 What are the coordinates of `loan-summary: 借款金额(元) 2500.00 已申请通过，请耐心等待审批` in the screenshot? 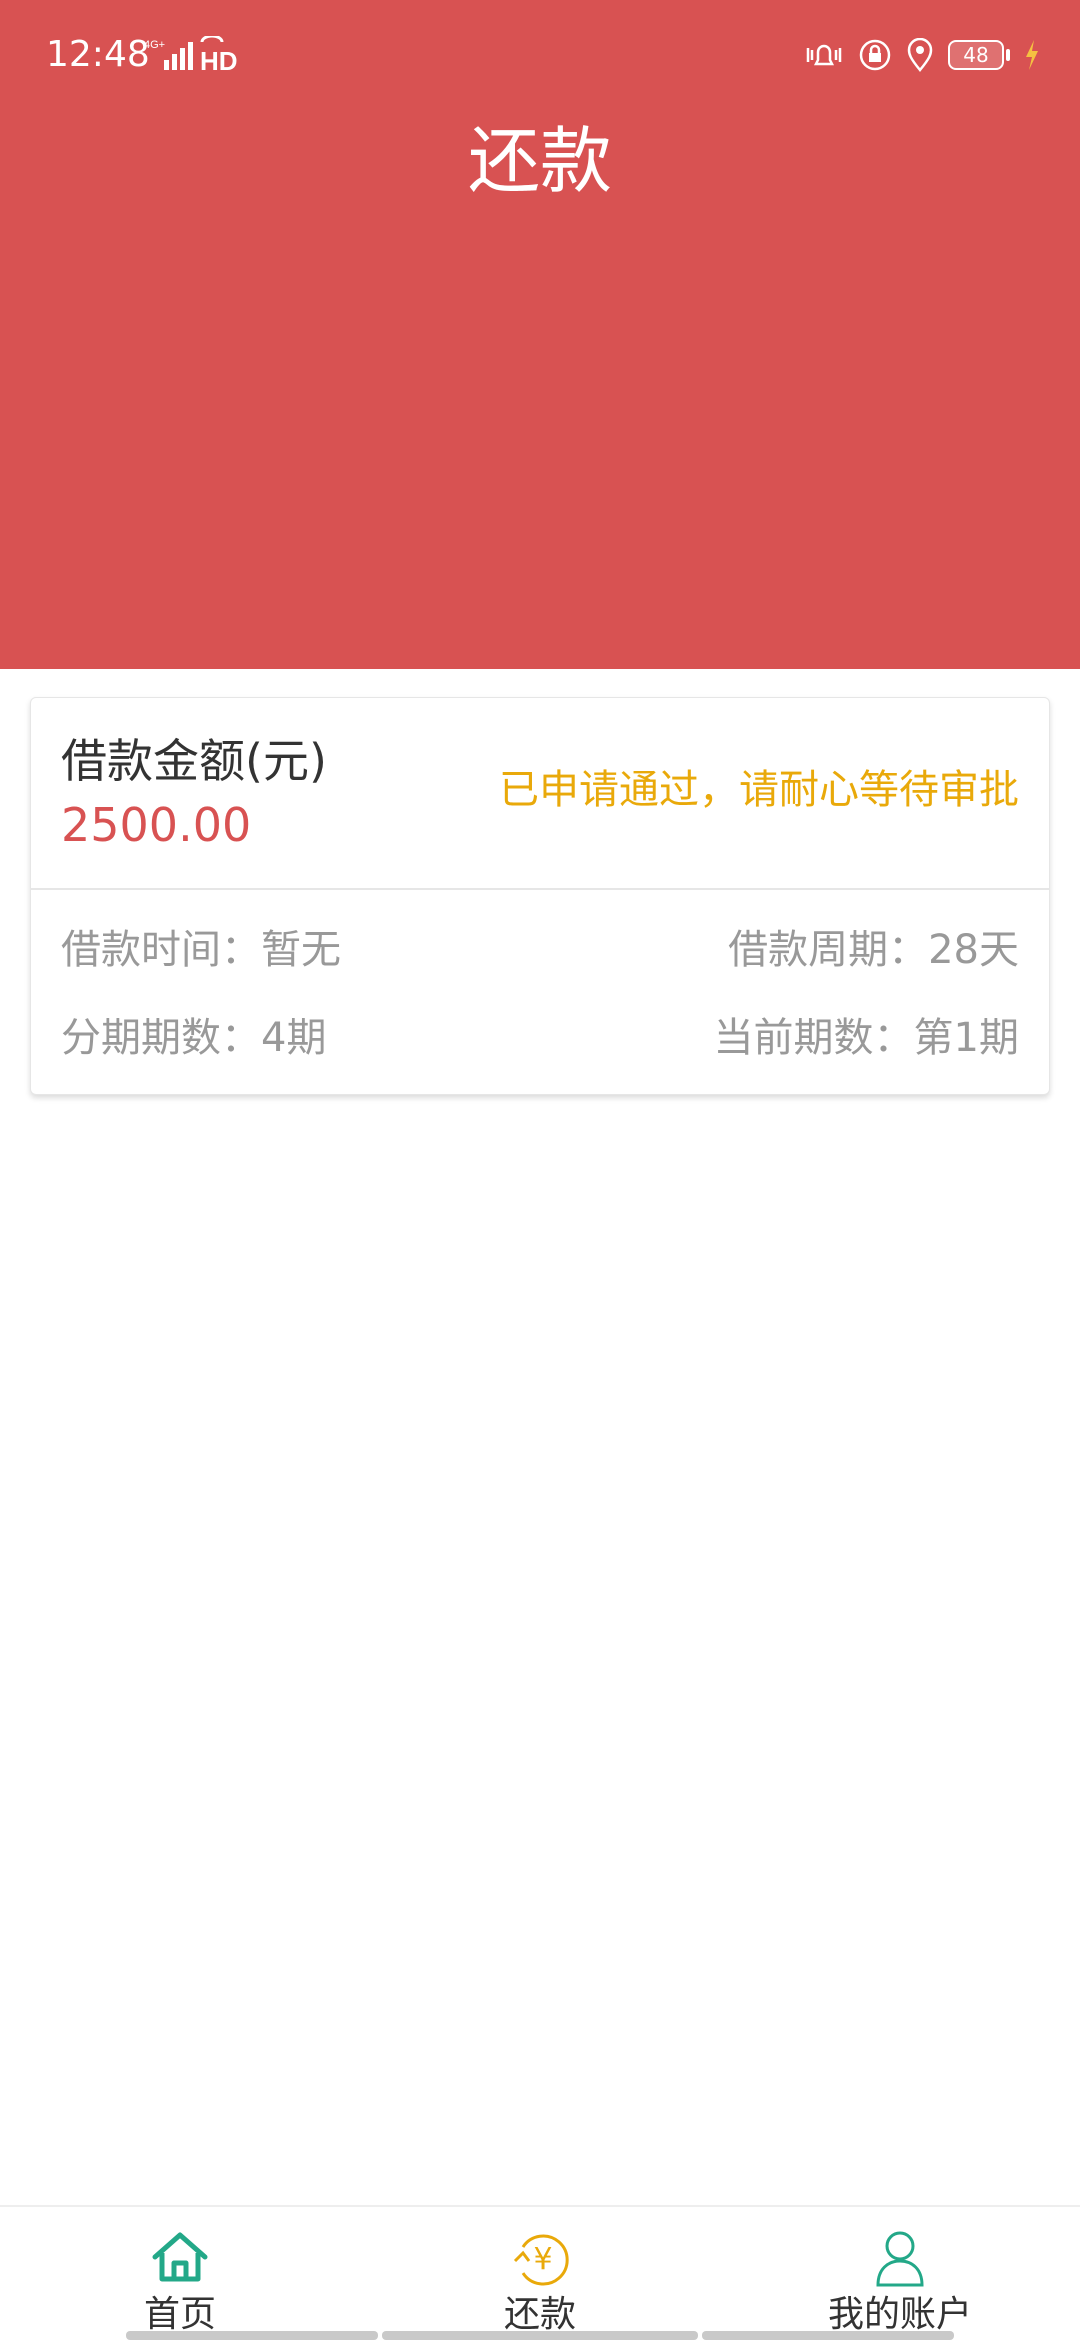 It's located at (540, 794).